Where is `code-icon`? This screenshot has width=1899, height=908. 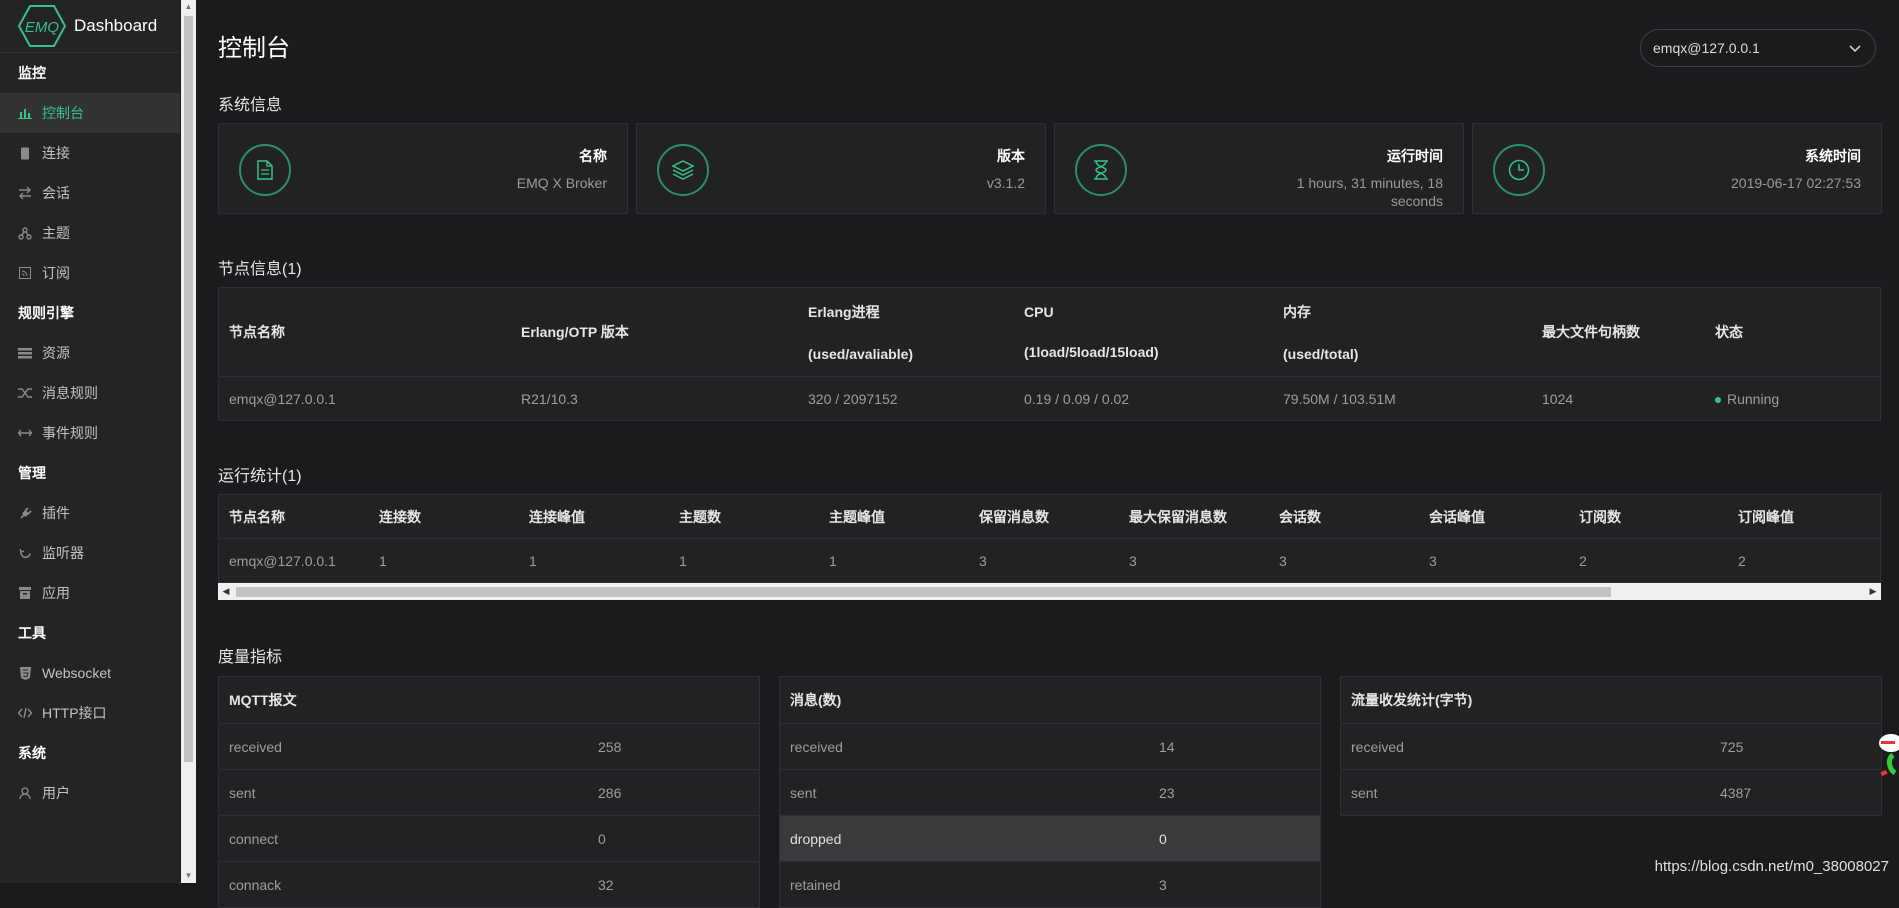 code-icon is located at coordinates (25, 713).